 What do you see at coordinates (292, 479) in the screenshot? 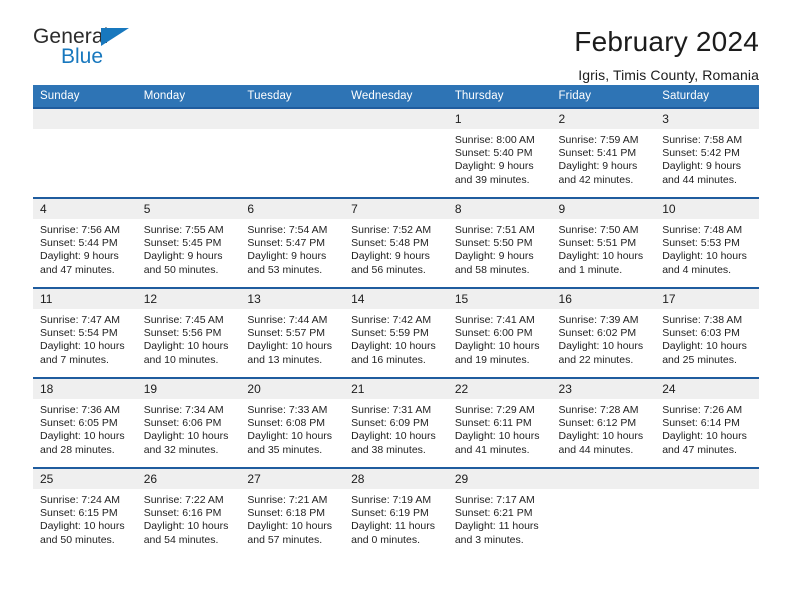
I see `day-number: 27` at bounding box center [292, 479].